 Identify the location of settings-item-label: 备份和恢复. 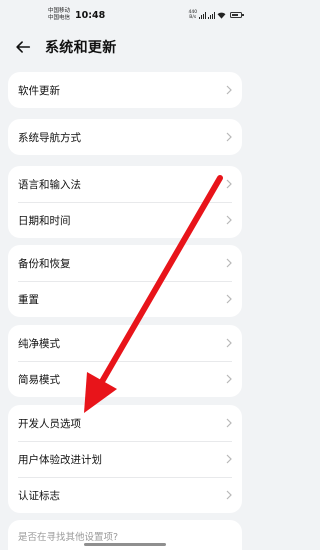
(44, 263).